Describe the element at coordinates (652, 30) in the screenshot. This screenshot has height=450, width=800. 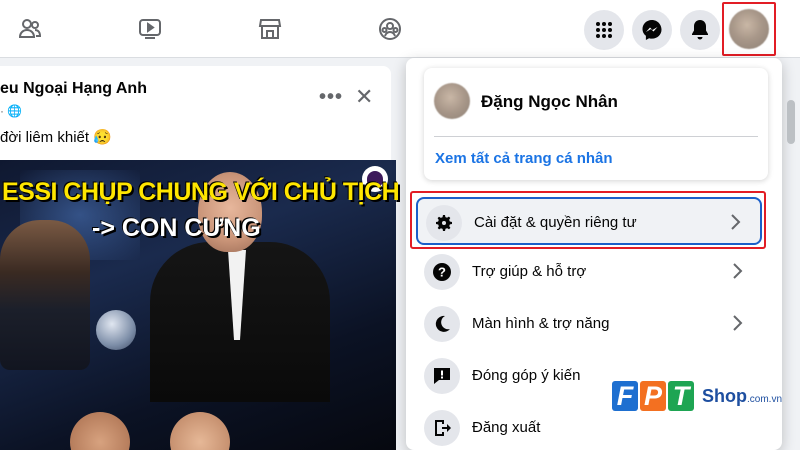
I see `messenger-icon` at that location.